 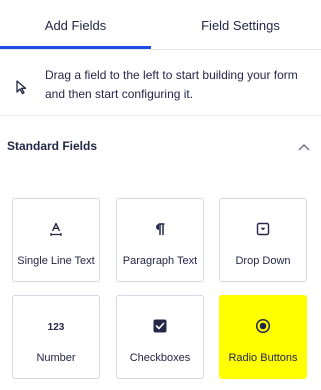 I want to click on field-label: Single Line Text, so click(x=56, y=261).